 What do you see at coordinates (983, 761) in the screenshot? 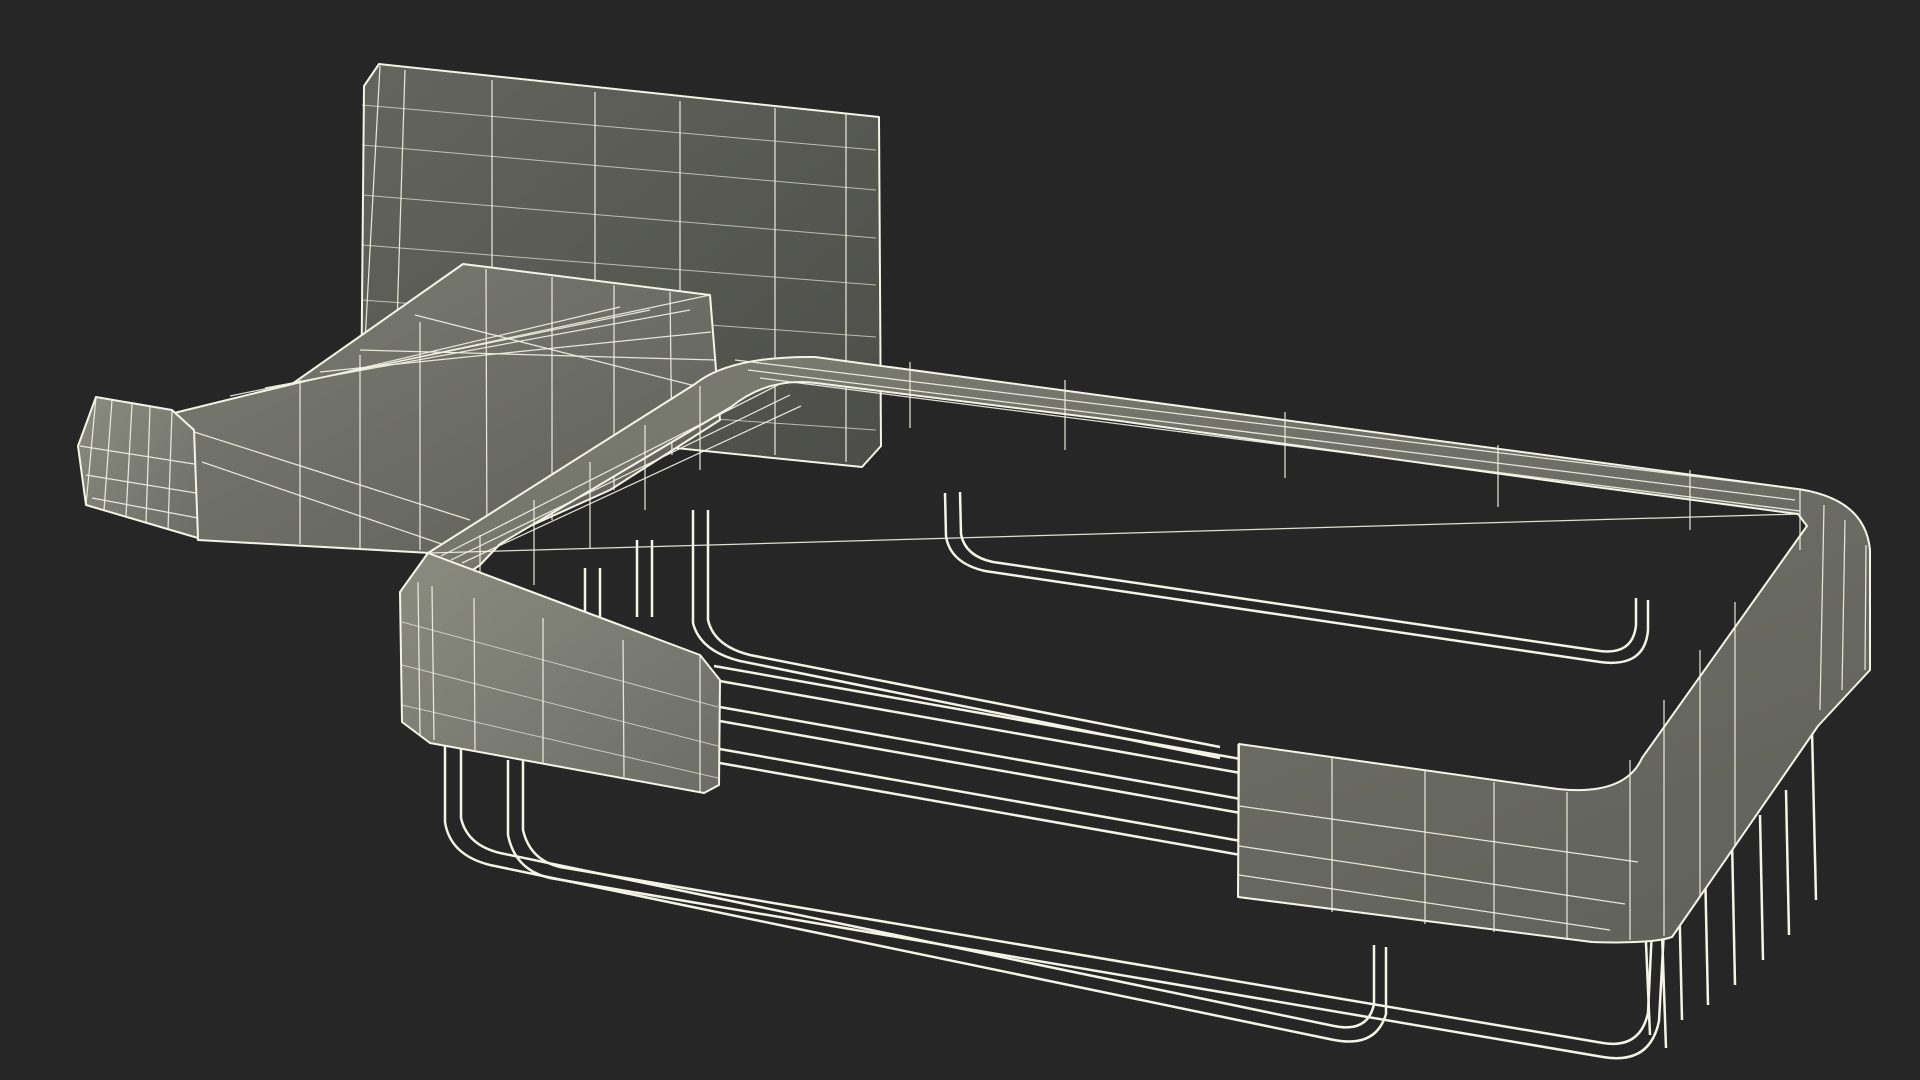
I see `basket-wire-rails` at bounding box center [983, 761].